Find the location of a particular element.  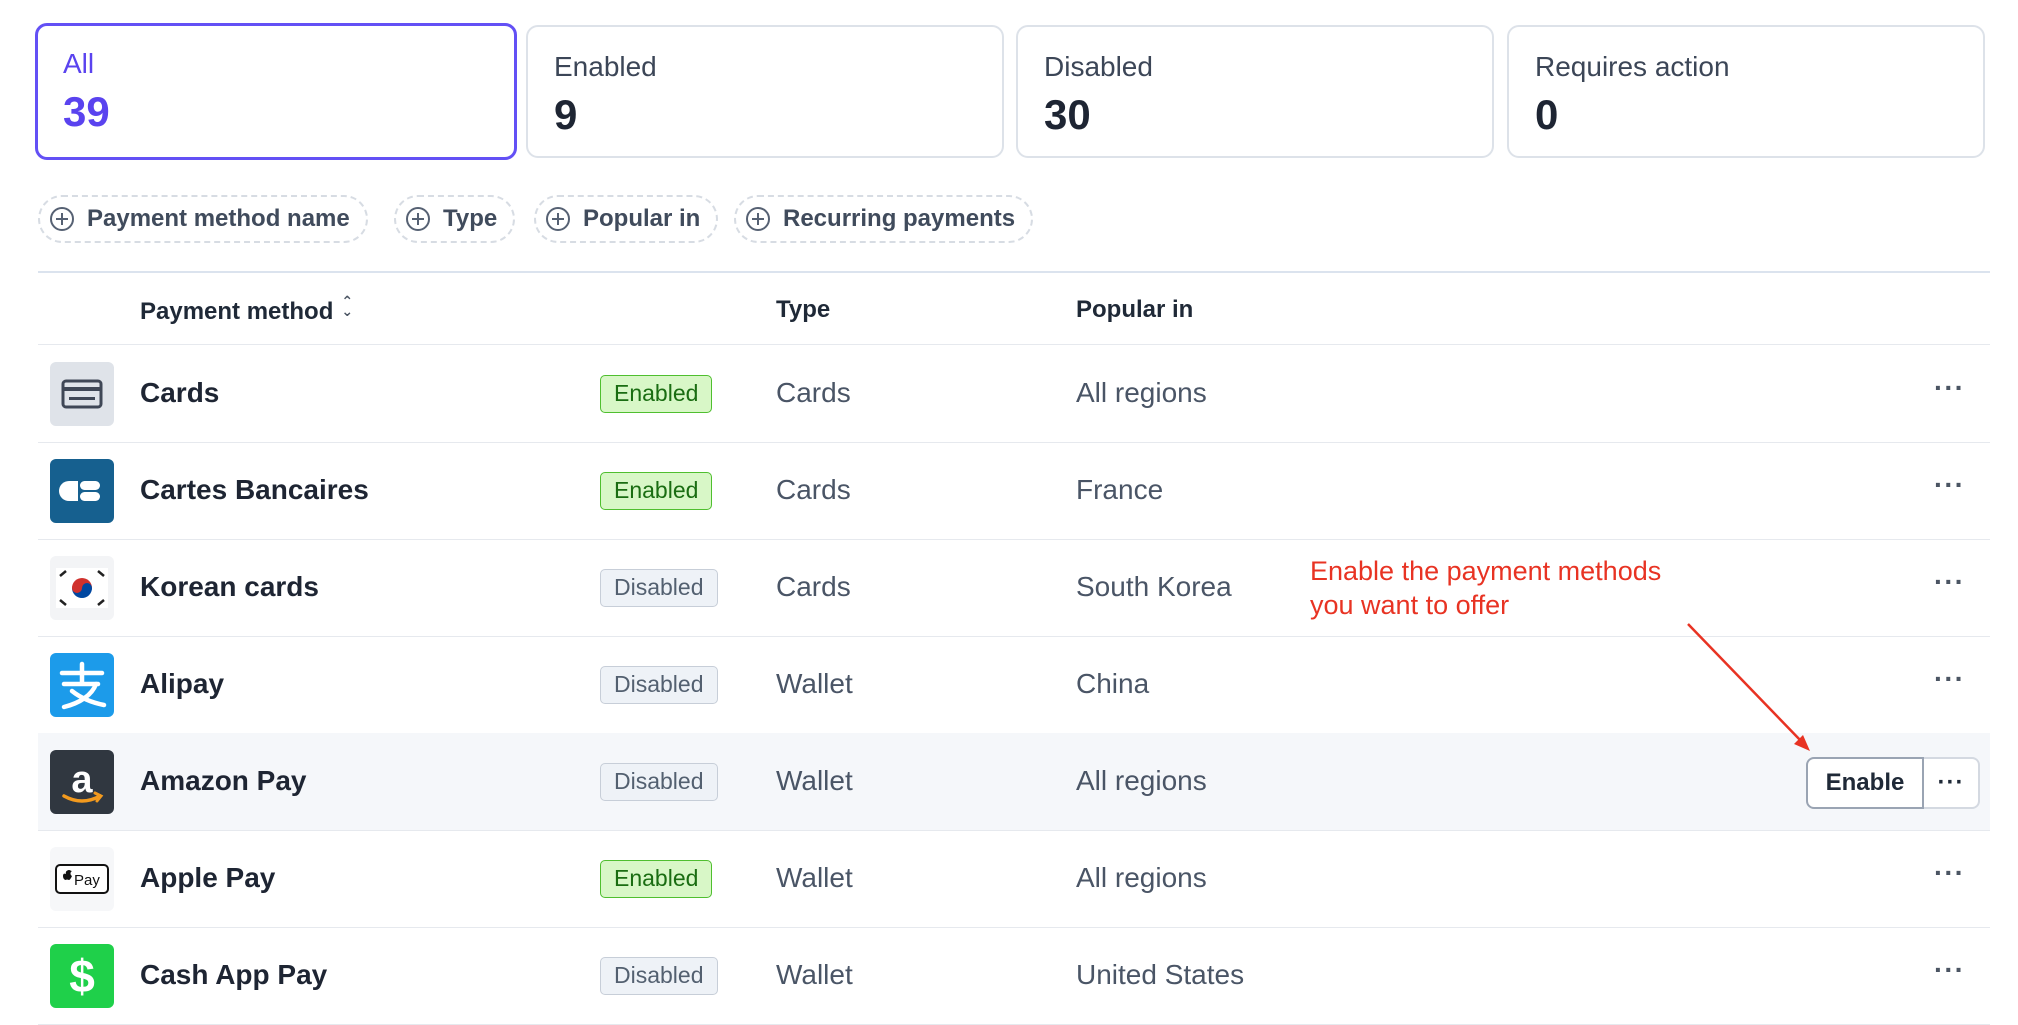

filter-label: Popular in is located at coordinates (642, 218).